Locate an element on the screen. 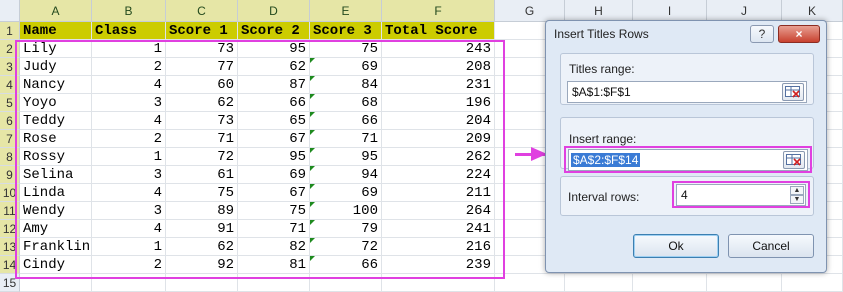 This screenshot has height=292, width=843. row-header-1: 1 is located at coordinates (10, 31).